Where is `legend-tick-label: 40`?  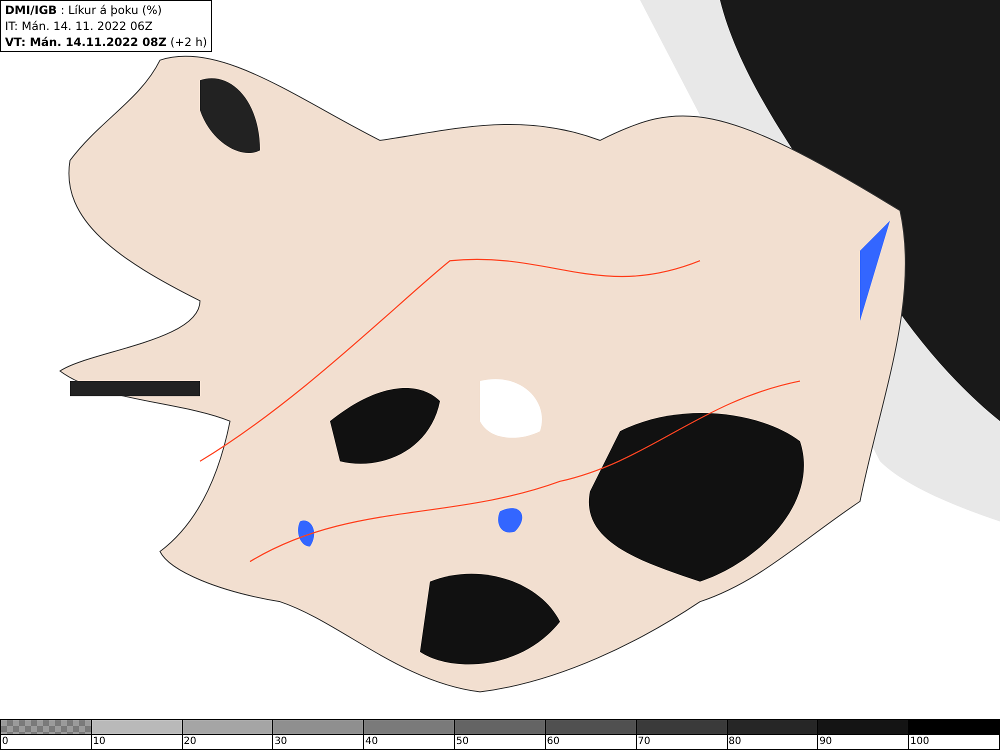 legend-tick-label: 40 is located at coordinates (371, 742).